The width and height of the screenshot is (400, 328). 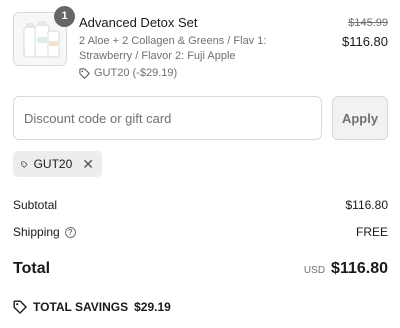 I want to click on close-icon: ✕, so click(x=88, y=164).